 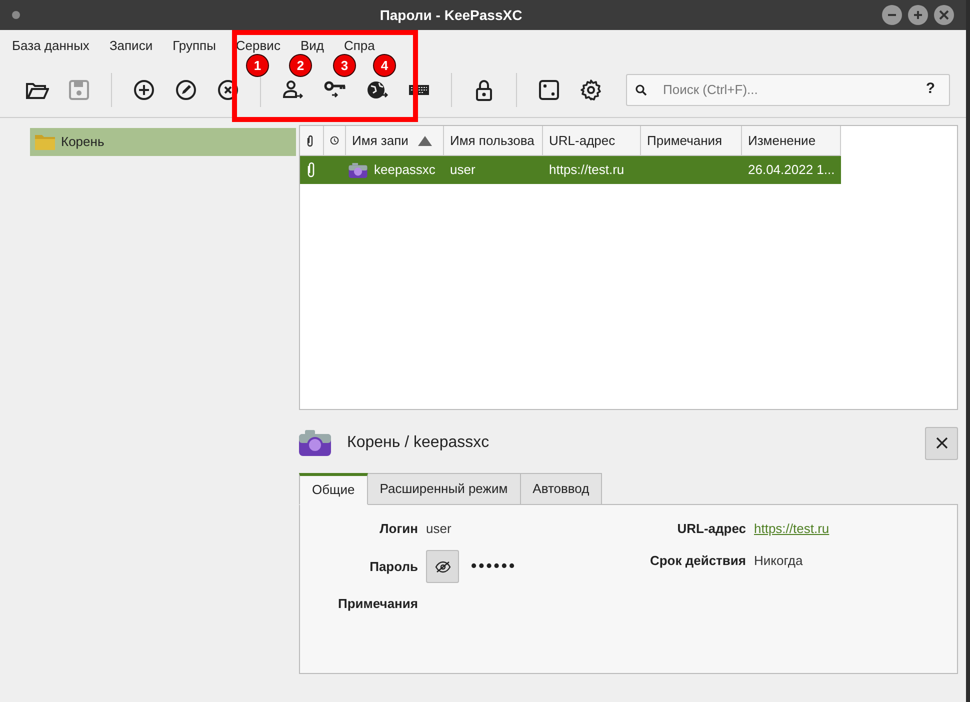 What do you see at coordinates (82, 142) in the screenshot?
I see `group-label: Корень` at bounding box center [82, 142].